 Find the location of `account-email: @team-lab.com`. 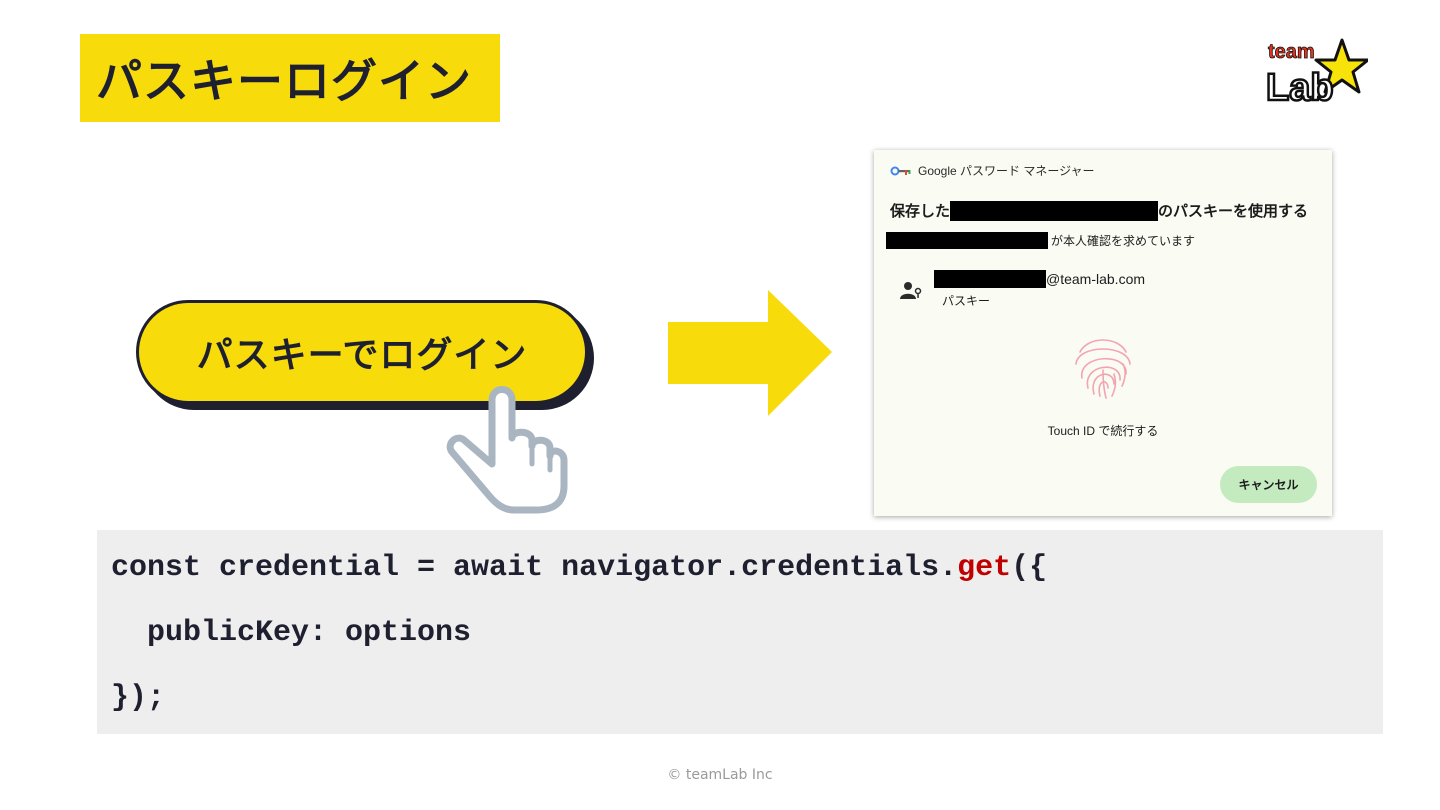

account-email: @team-lab.com is located at coordinates (1039, 279).